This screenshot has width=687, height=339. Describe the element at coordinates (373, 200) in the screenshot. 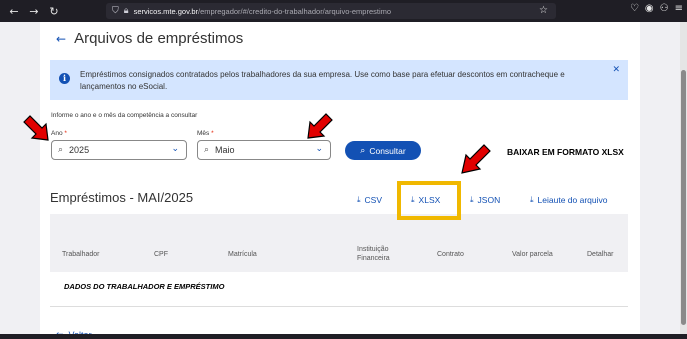

I see `csv-label: CSV` at that location.